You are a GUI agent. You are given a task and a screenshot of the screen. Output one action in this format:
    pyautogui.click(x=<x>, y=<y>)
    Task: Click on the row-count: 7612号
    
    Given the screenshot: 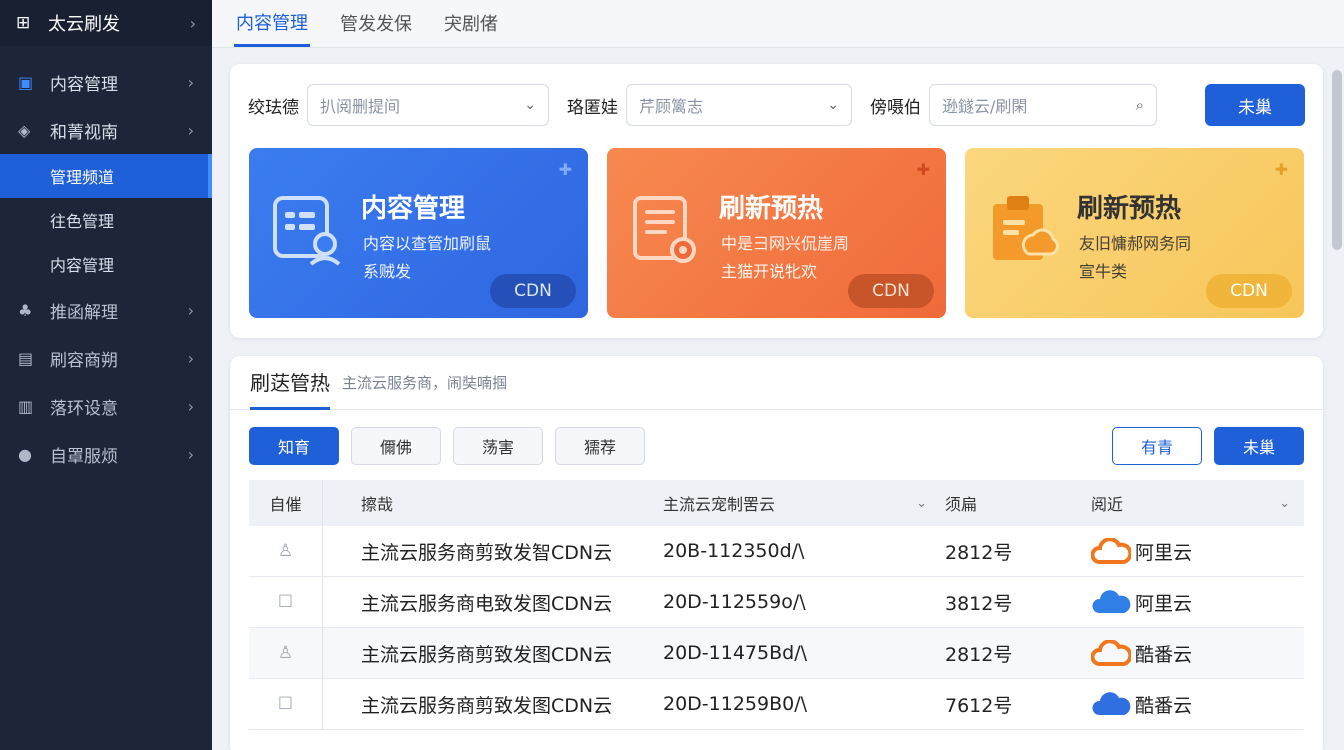 What is the action you would take?
    pyautogui.click(x=979, y=705)
    